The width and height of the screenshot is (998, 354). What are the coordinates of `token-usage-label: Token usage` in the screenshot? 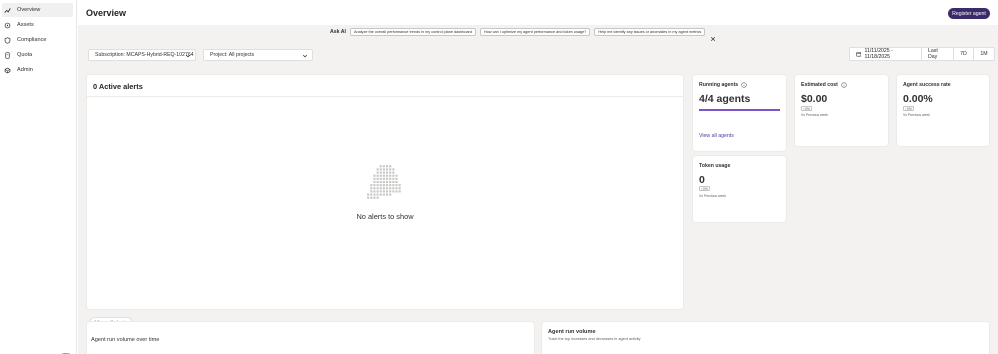 It's located at (715, 166).